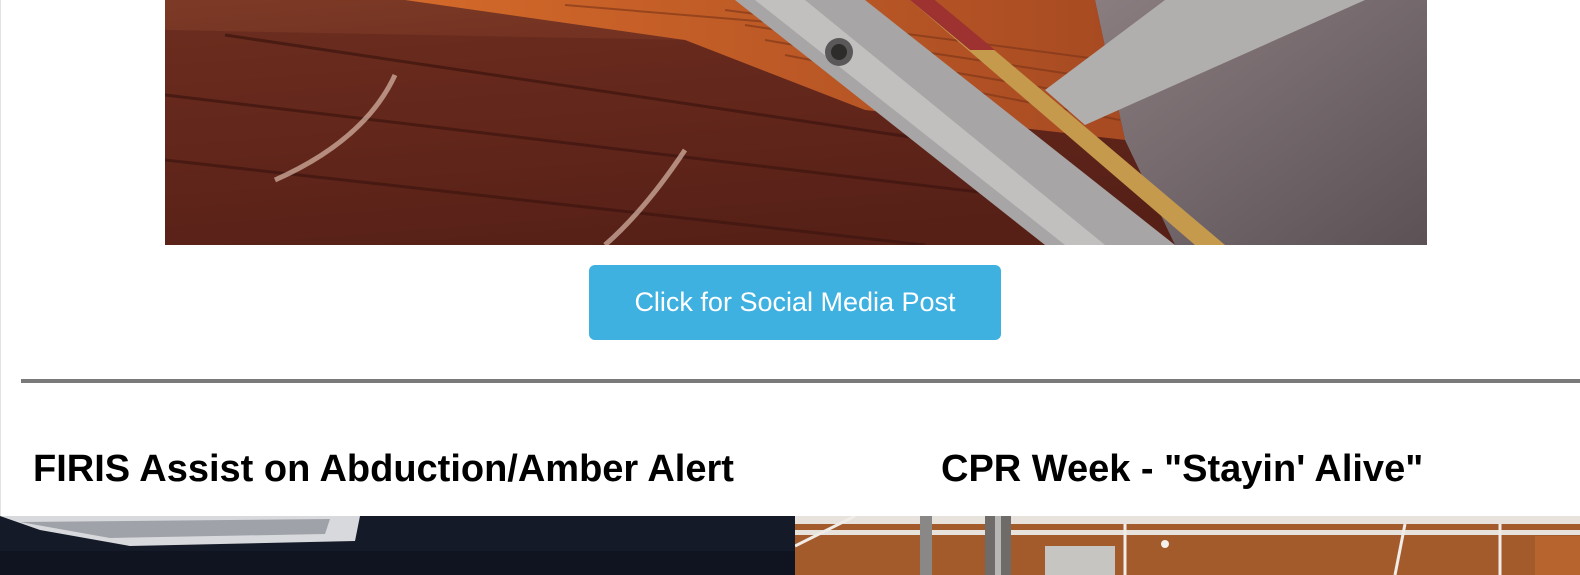  I want to click on social-media-post-button: Click for Social Media Post, so click(795, 302).